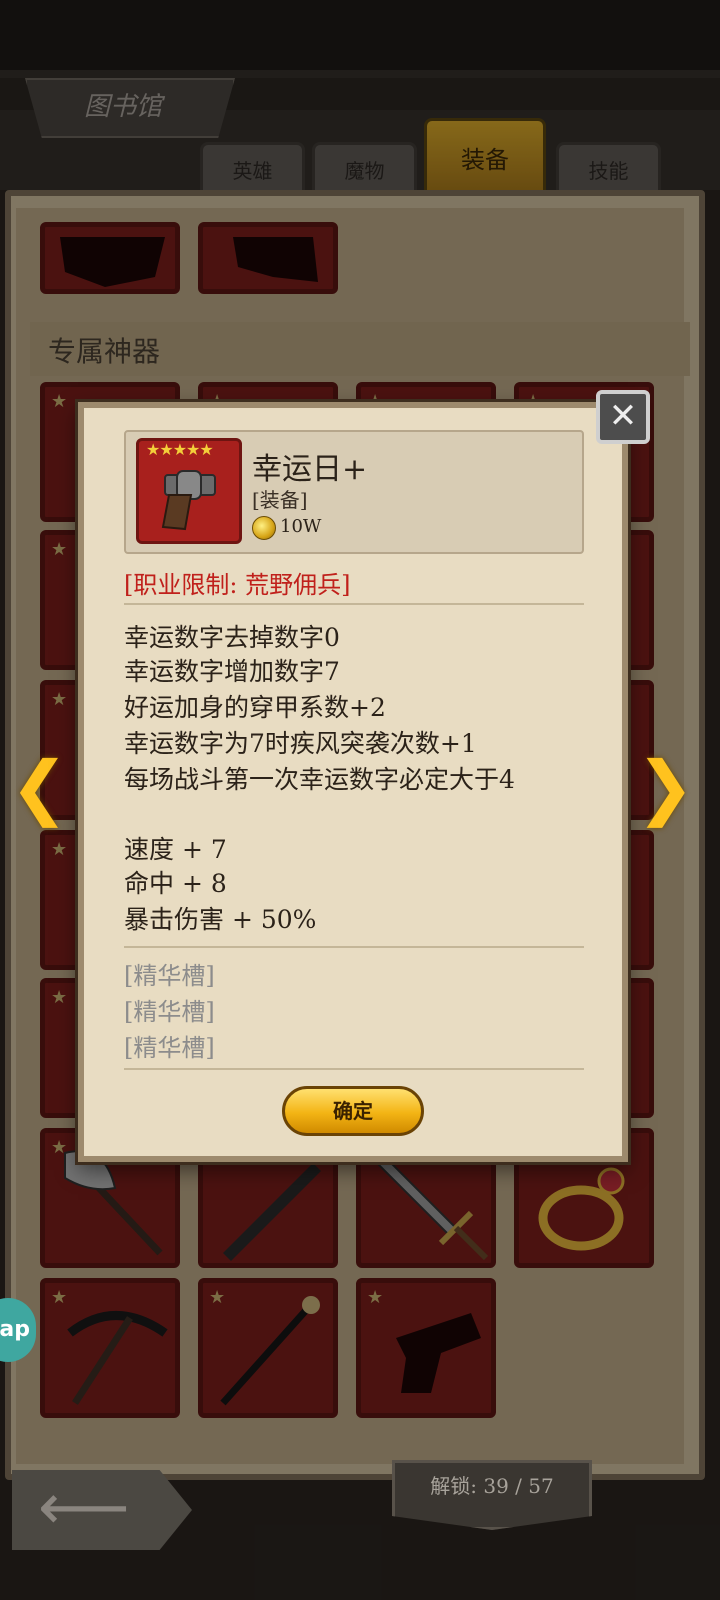 Image resolution: width=720 pixels, height=1600 pixels. What do you see at coordinates (623, 417) in the screenshot?
I see `close-icon: ✕` at bounding box center [623, 417].